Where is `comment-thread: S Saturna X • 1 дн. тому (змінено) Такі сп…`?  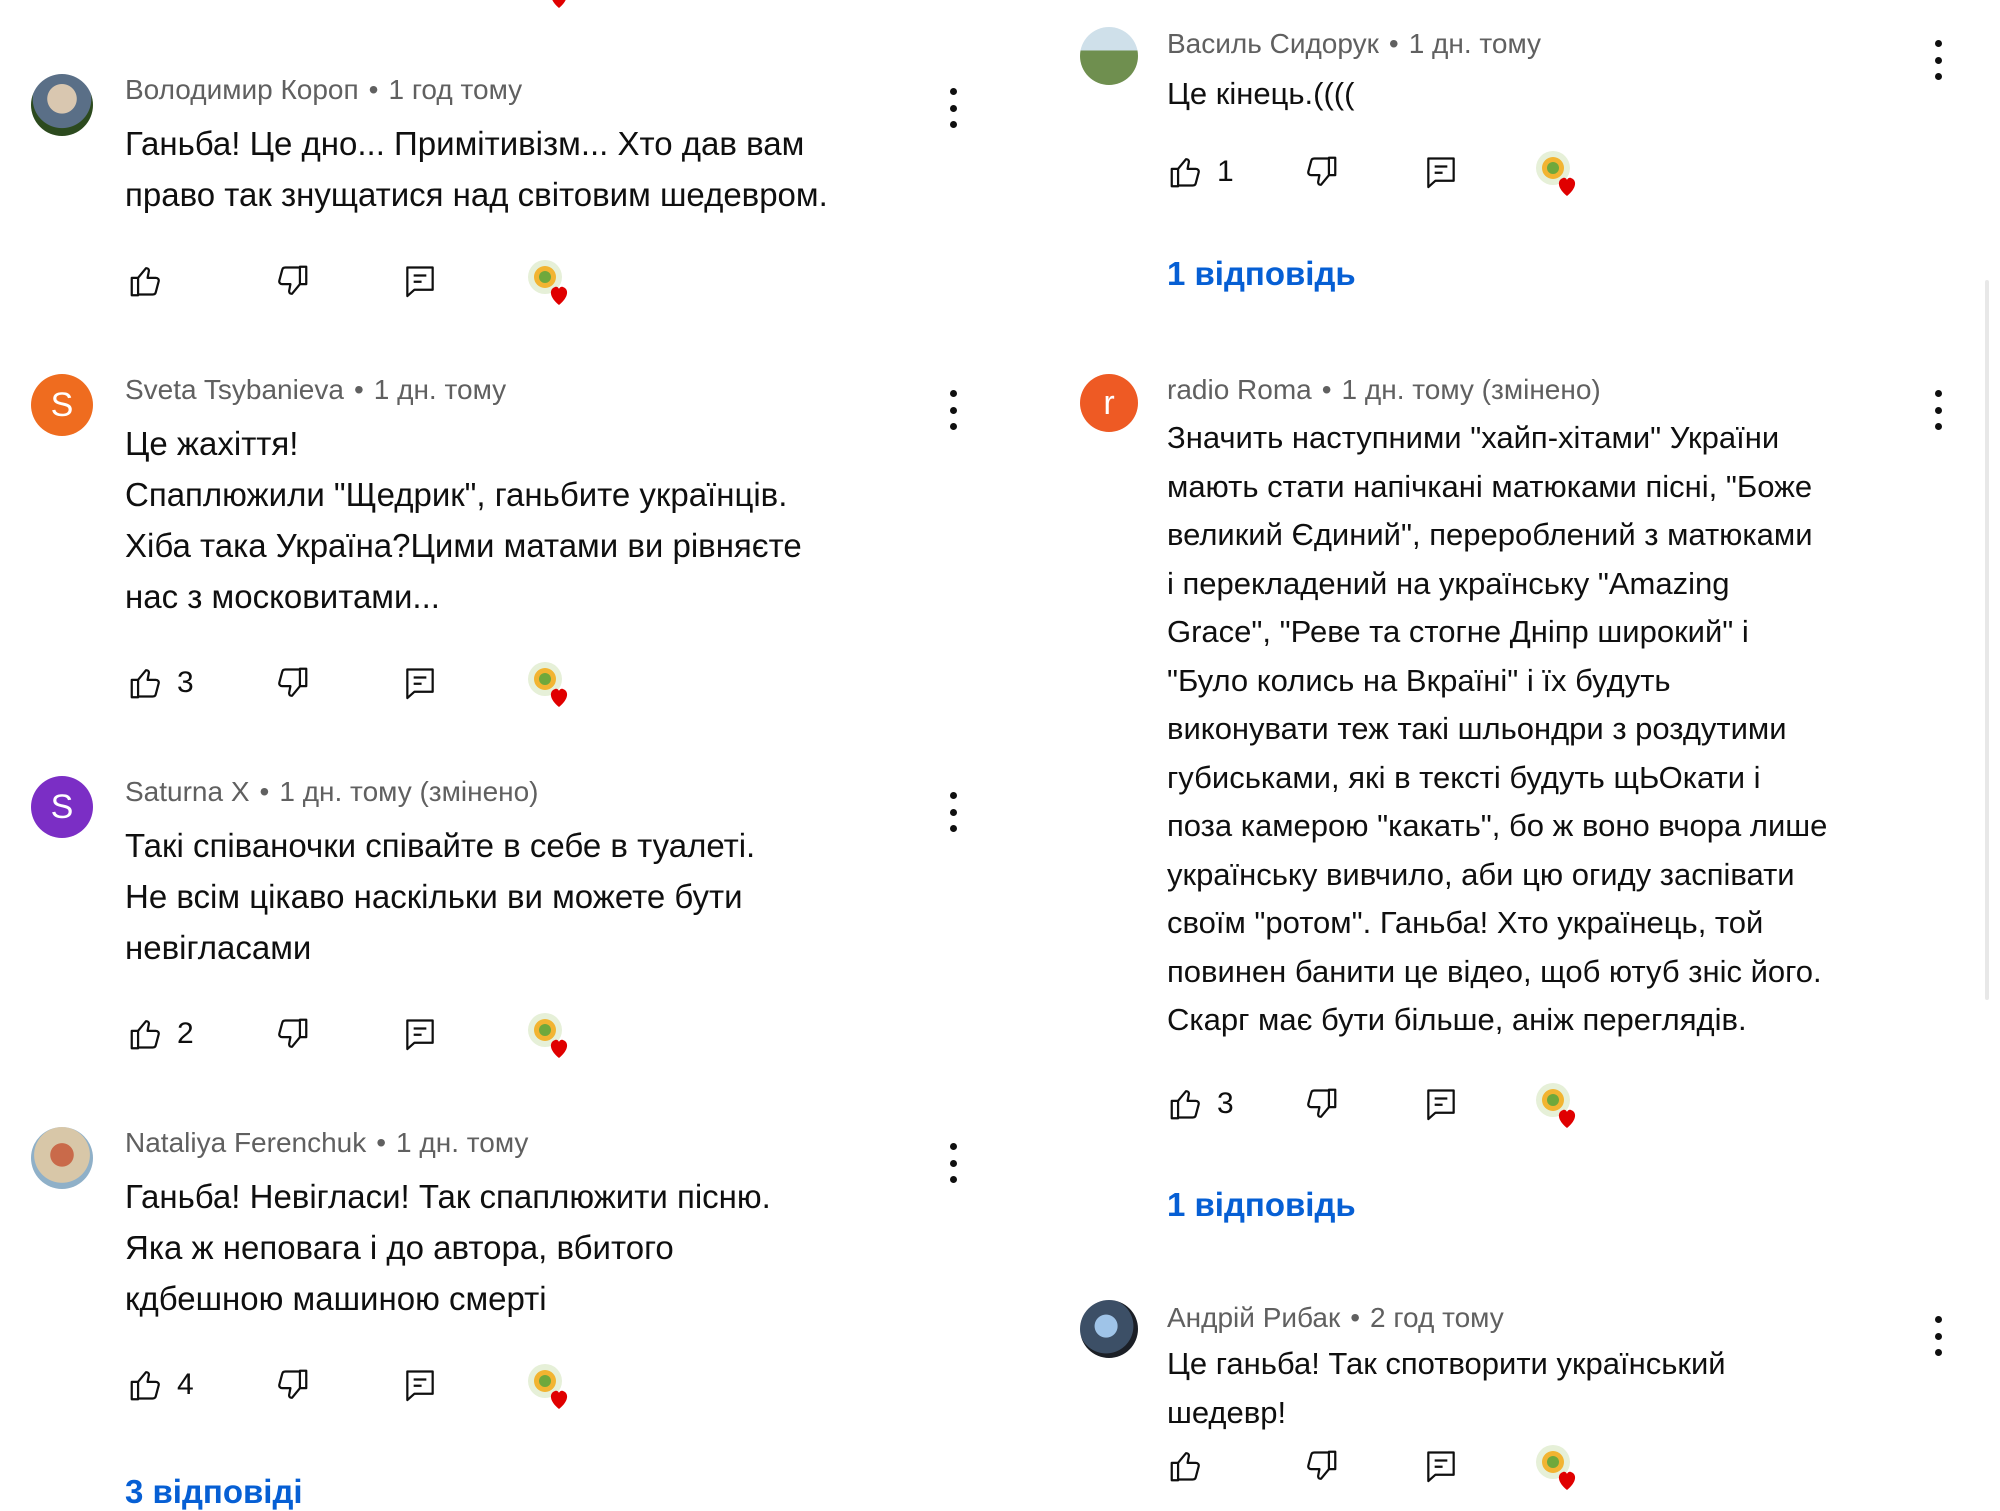 comment-thread: S Saturna X • 1 дн. тому (змінено) Такі сп… is located at coordinates (500, 922).